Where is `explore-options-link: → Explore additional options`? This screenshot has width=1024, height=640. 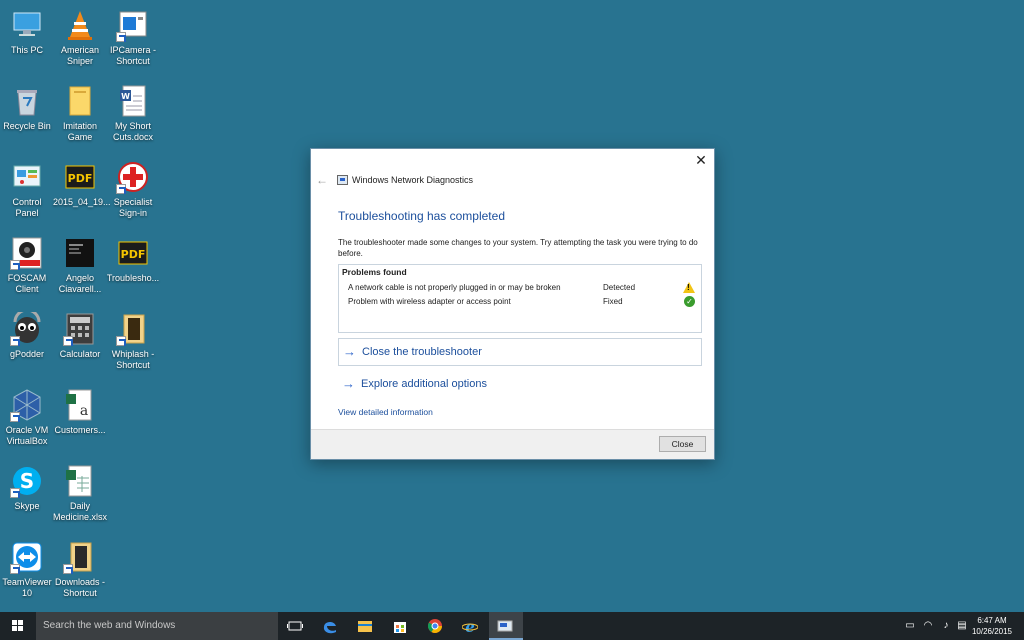
explore-options-link: → Explore additional options is located at coordinates (520, 385).